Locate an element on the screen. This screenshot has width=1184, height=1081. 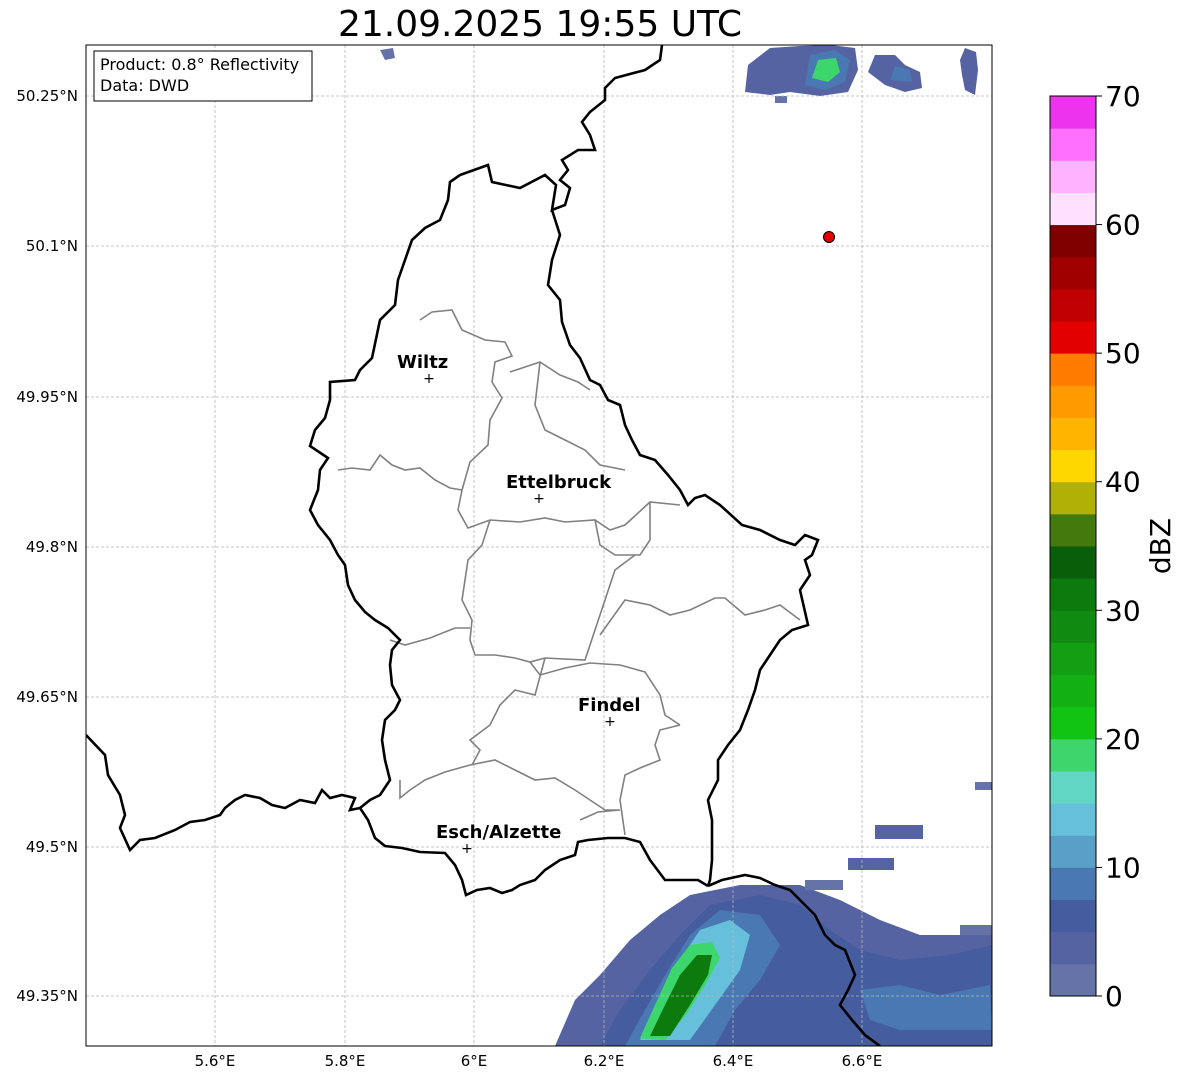
city-ettelbruck: Ettelbruck + is located at coordinates (559, 489).